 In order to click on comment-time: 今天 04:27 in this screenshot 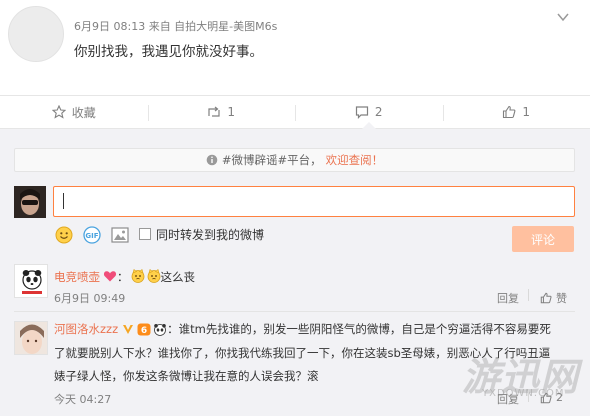, I will do `click(83, 399)`.